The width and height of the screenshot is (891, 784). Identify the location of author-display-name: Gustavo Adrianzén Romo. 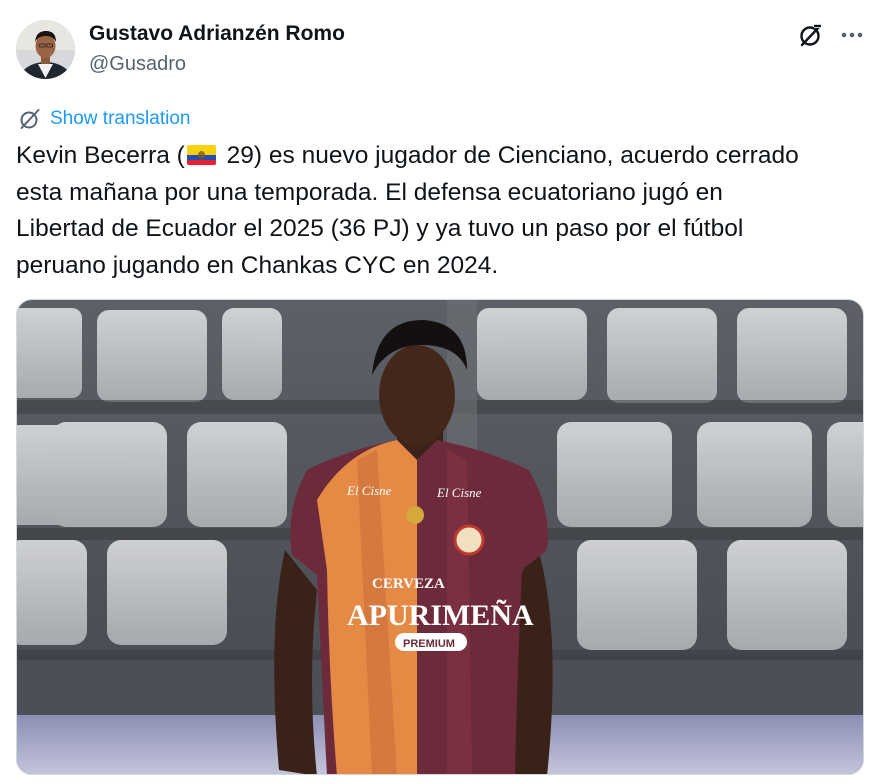
(217, 34).